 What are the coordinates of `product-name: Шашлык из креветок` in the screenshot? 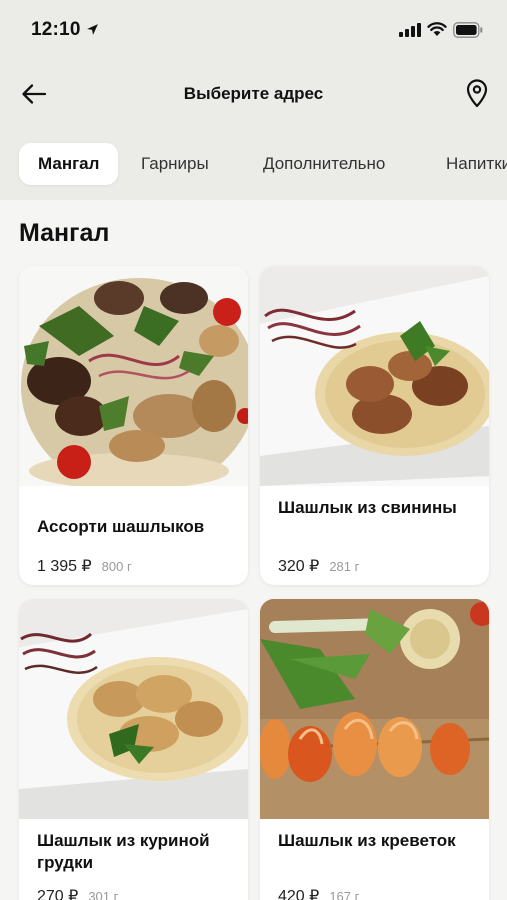 It's located at (367, 840).